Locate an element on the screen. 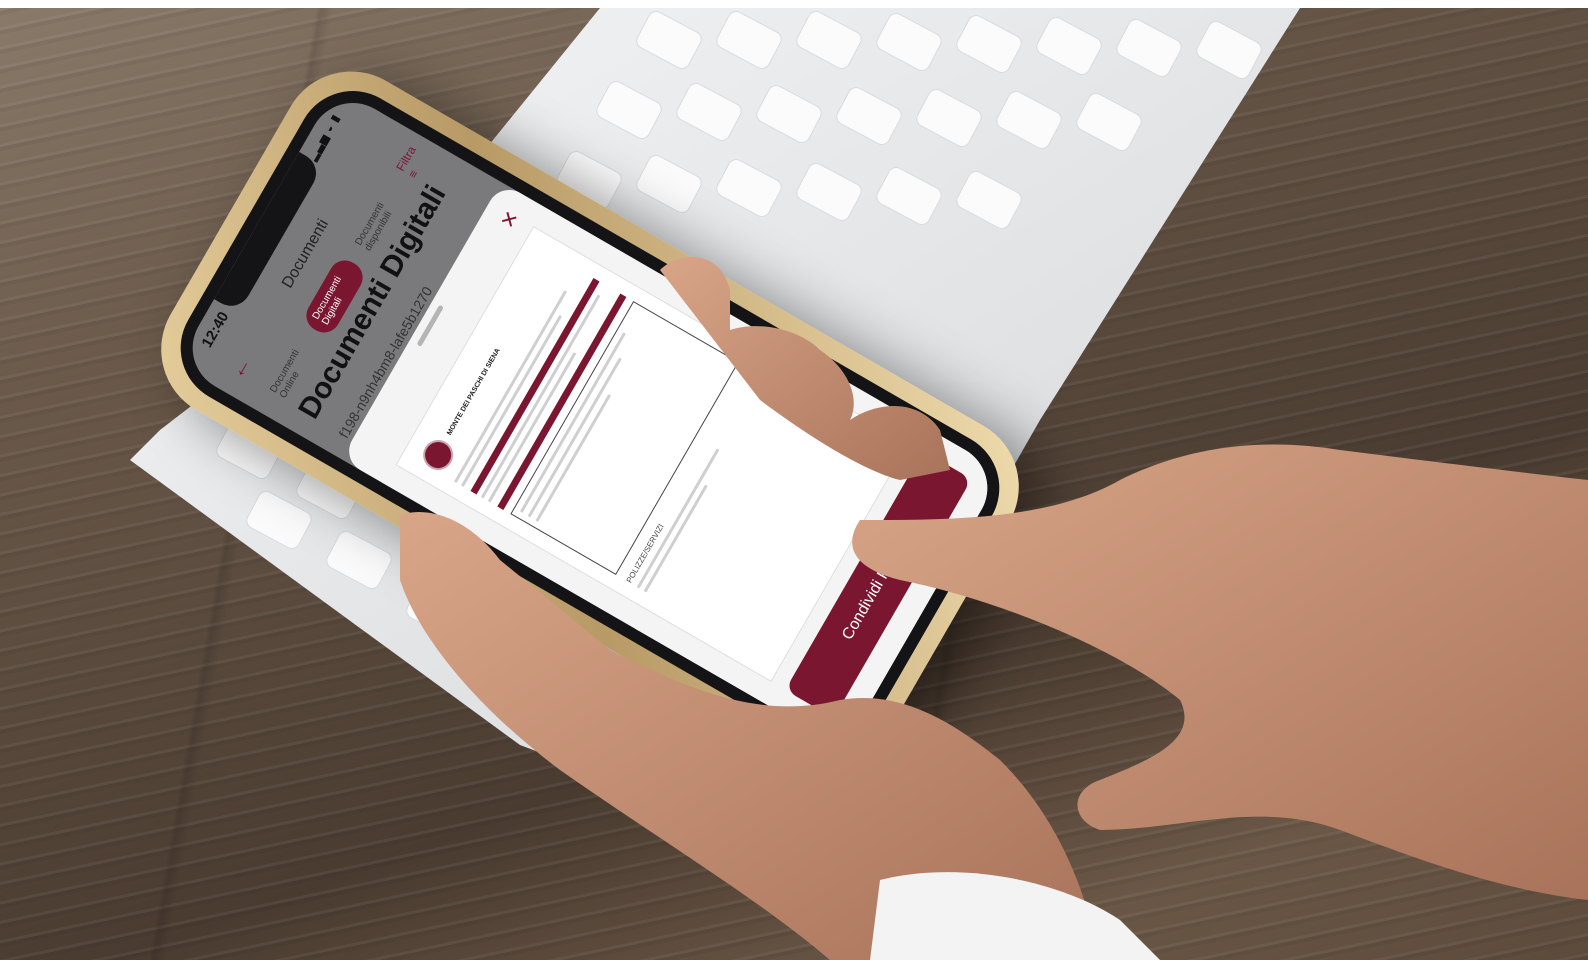 The image size is (1588, 960). left-fingers is located at coordinates (805, 368).